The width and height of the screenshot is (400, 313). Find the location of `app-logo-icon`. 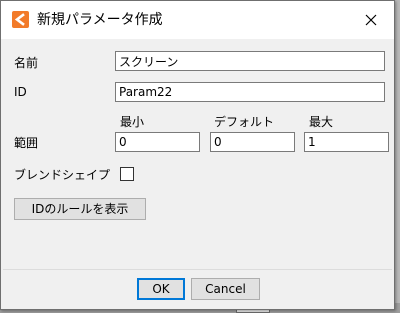

app-logo-icon is located at coordinates (20, 19).